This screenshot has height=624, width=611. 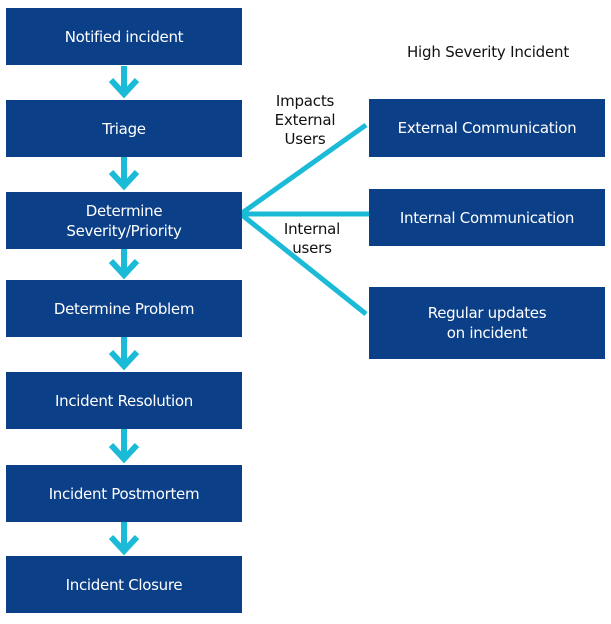 What do you see at coordinates (312, 238) in the screenshot?
I see `edge-label-internal-users: Internal users` at bounding box center [312, 238].